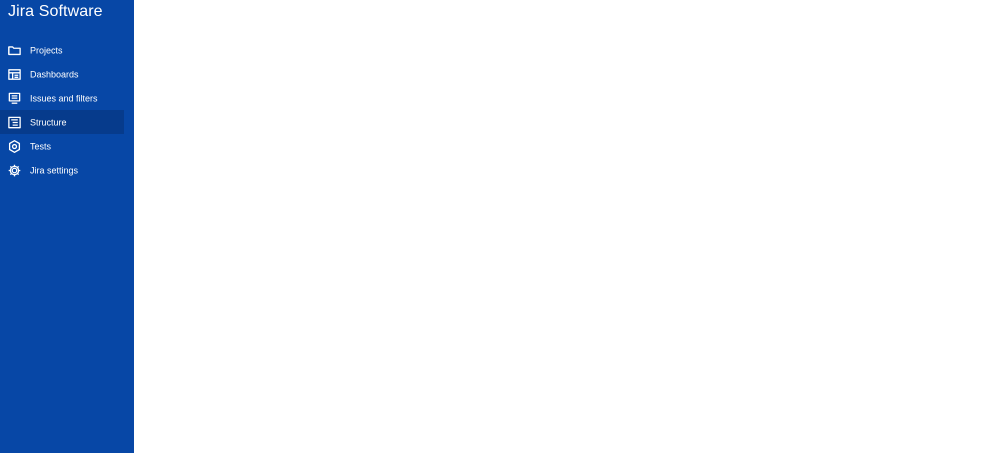 This screenshot has width=999, height=453. What do you see at coordinates (14, 98) in the screenshot?
I see `issues-filter-icon` at bounding box center [14, 98].